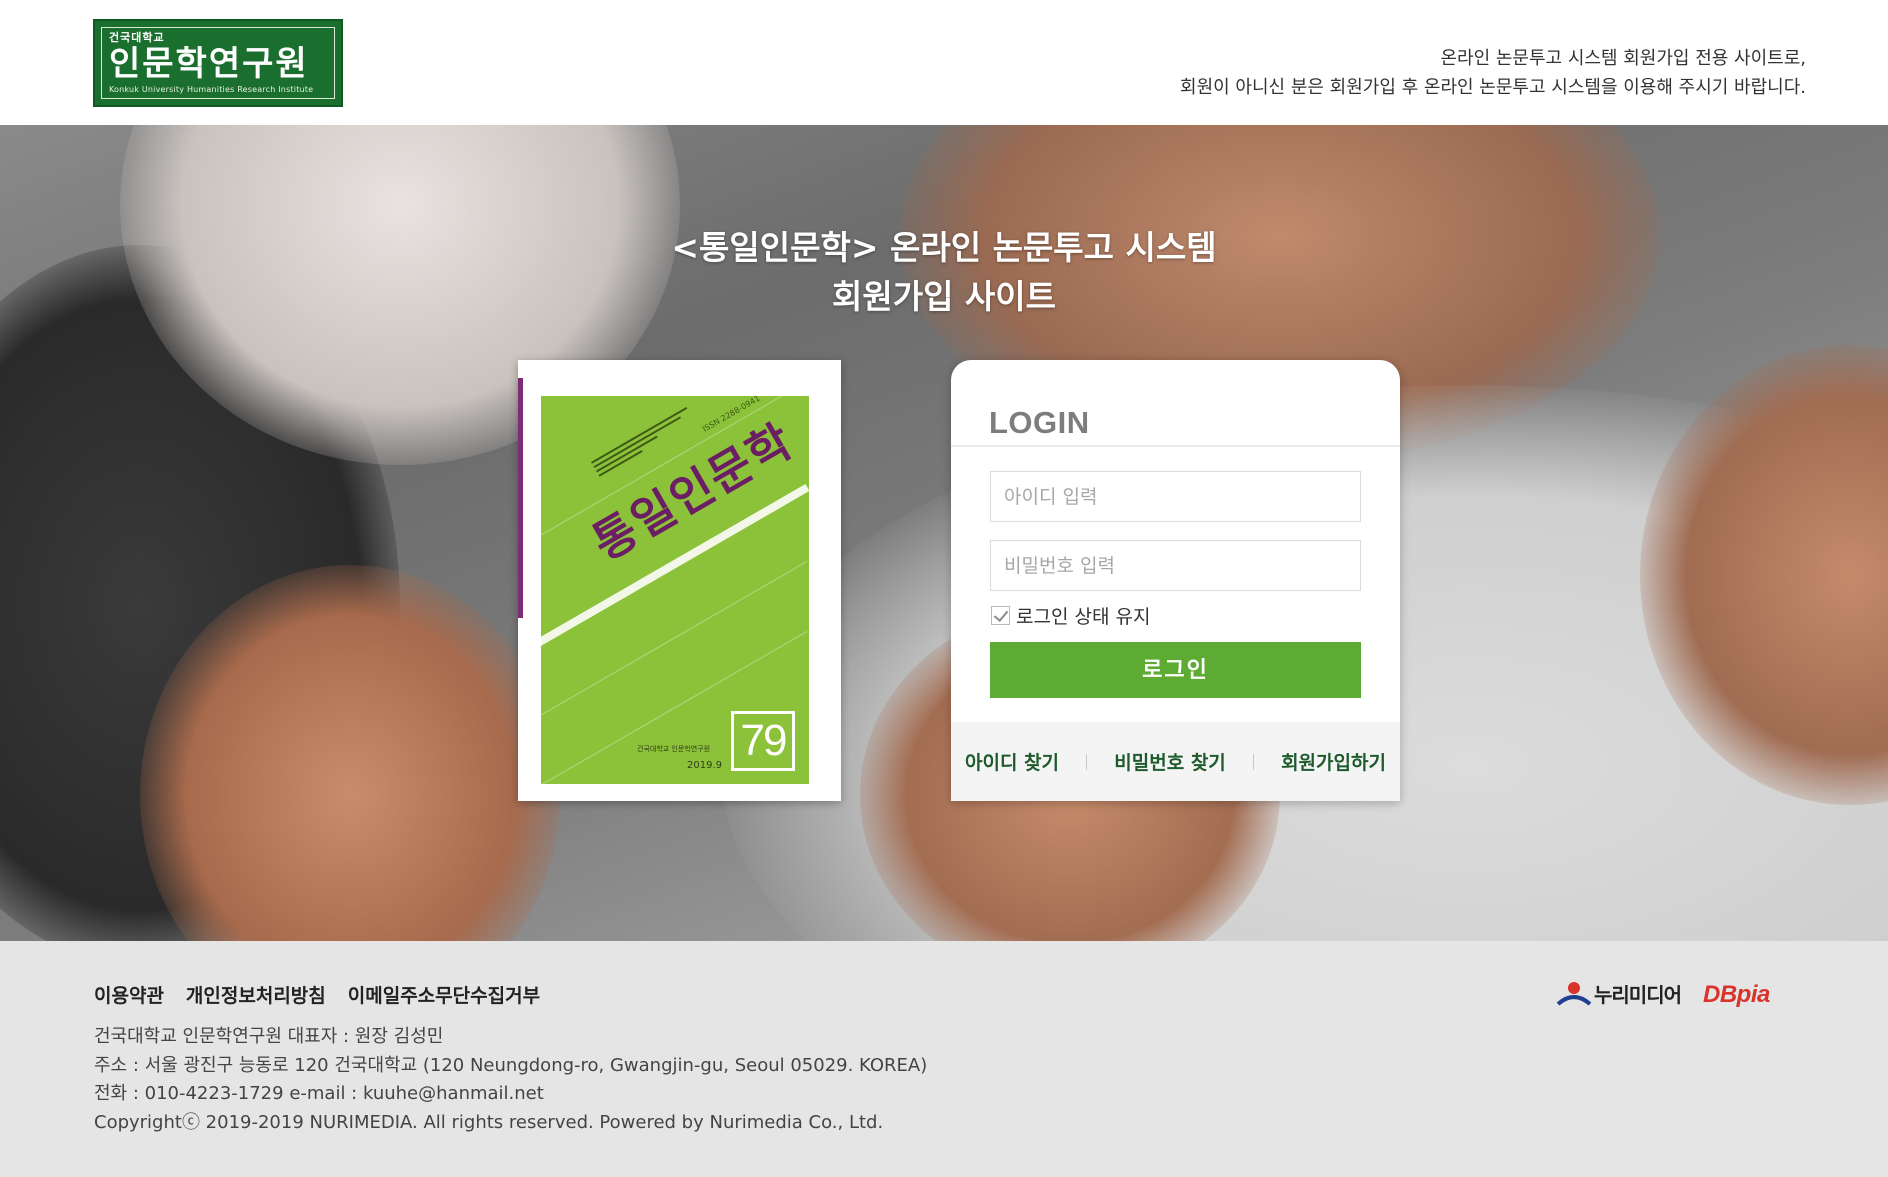 This screenshot has width=1888, height=1177. What do you see at coordinates (256, 994) in the screenshot?
I see `privacy-policy-link: 개인정보처리방침` at bounding box center [256, 994].